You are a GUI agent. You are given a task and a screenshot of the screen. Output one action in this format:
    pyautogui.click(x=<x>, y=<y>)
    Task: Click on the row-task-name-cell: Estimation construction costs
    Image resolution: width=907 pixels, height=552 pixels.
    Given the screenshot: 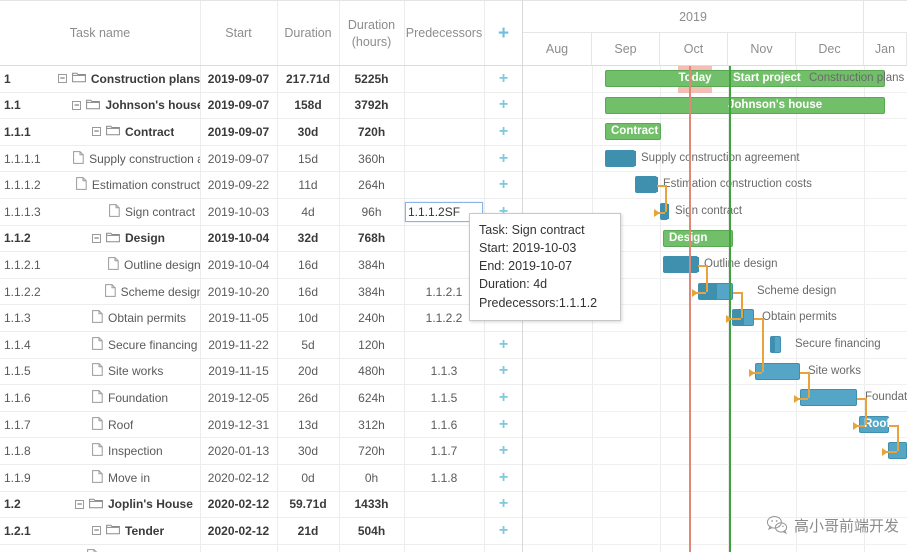 What is the action you would take?
    pyautogui.click(x=100, y=185)
    